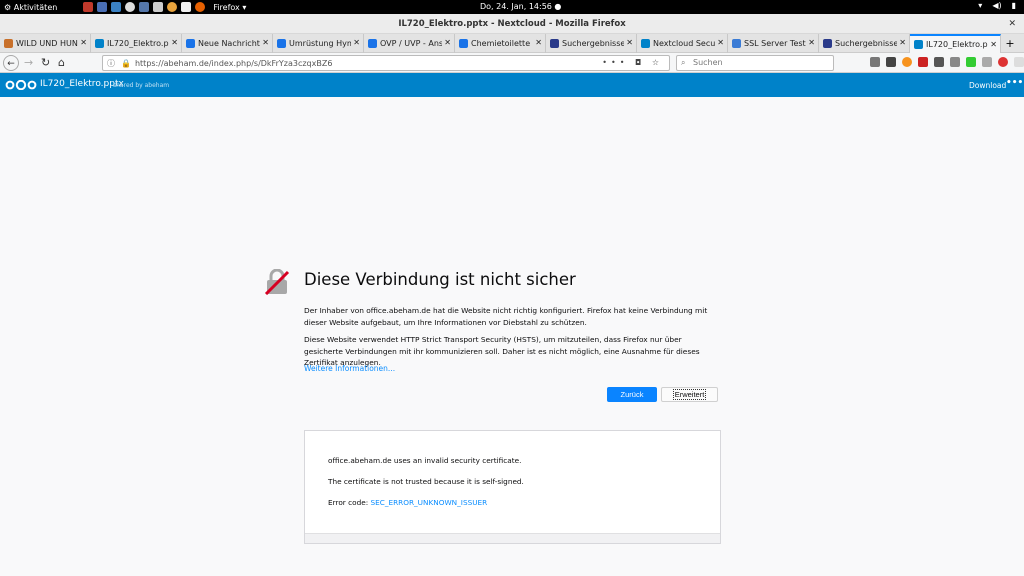 The image size is (1024, 576). Describe the element at coordinates (1019, 62) in the screenshot. I see `extension-light-icon` at that location.